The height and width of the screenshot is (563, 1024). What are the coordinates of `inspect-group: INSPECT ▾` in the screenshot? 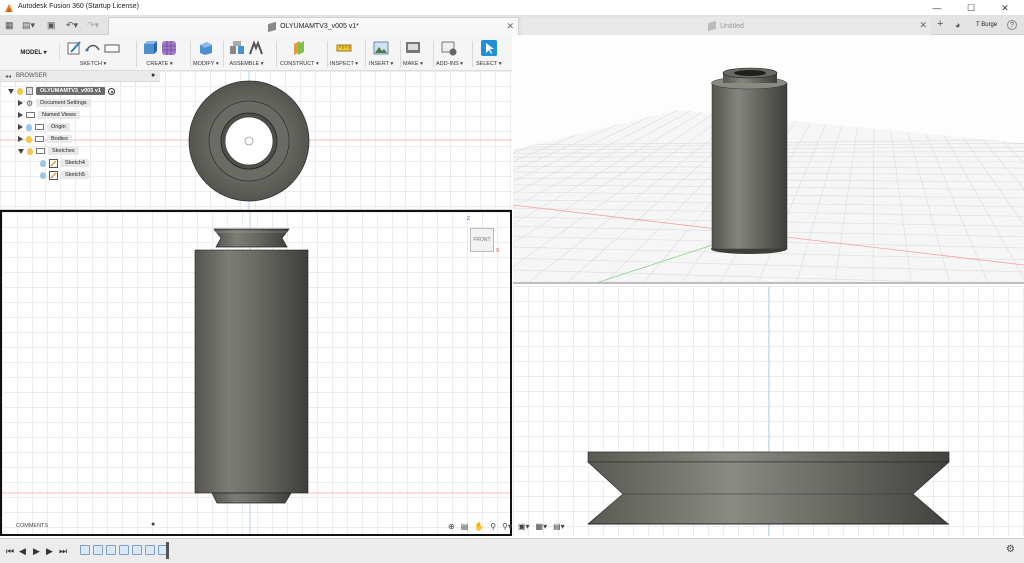 It's located at (344, 53).